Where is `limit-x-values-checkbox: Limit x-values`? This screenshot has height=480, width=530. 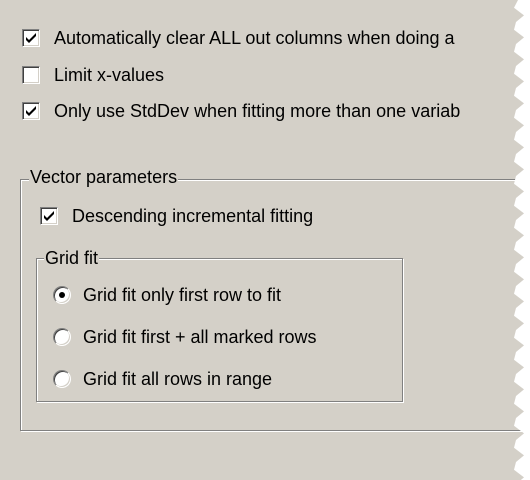 limit-x-values-checkbox: Limit x-values is located at coordinates (93, 75).